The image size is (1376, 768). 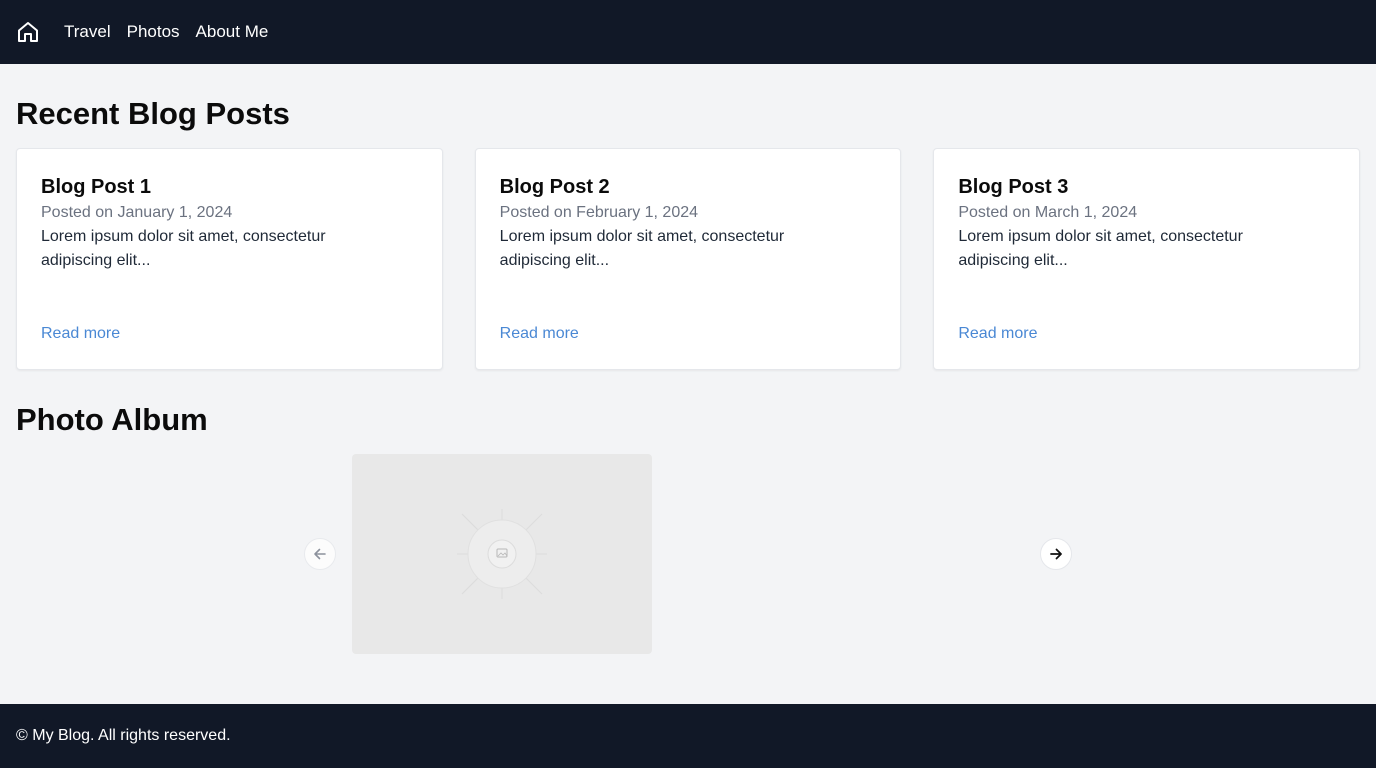 I want to click on photo-slide, so click(x=502, y=554).